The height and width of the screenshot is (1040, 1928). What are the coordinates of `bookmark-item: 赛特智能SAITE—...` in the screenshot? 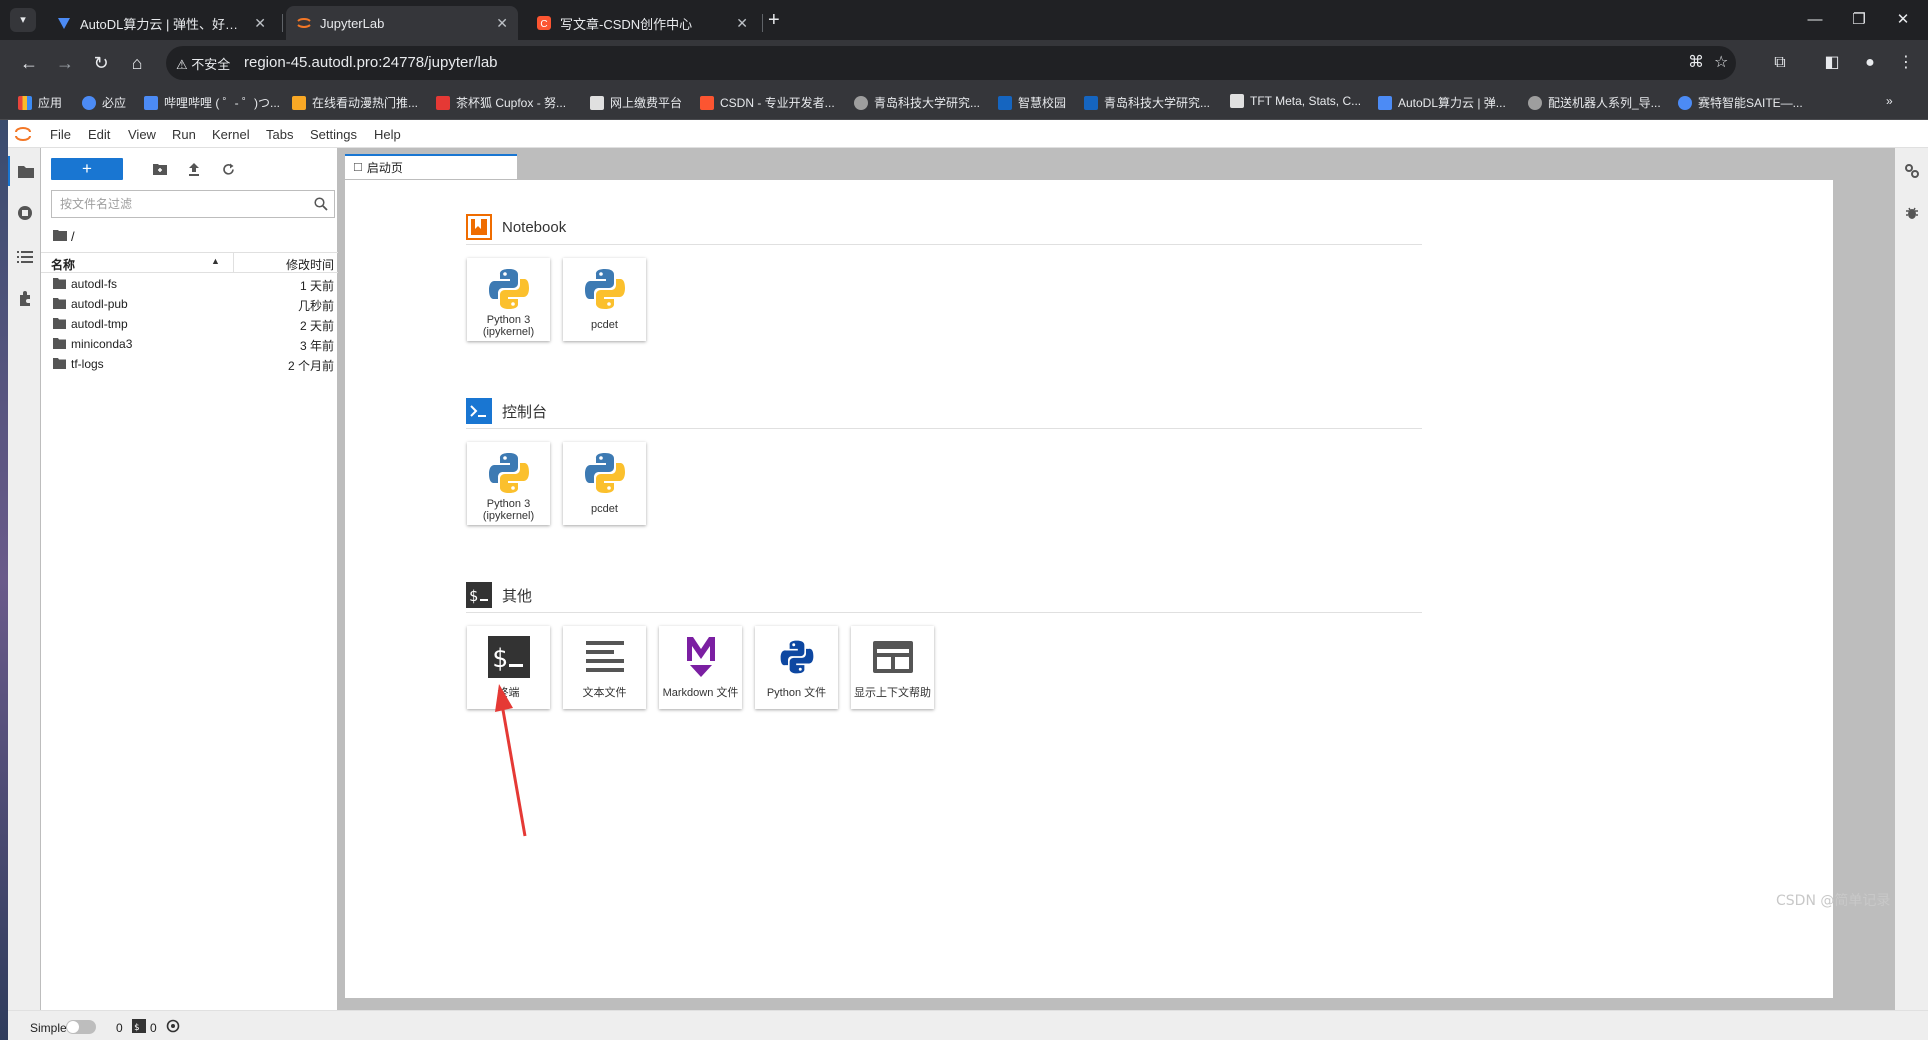 It's located at (1740, 102).